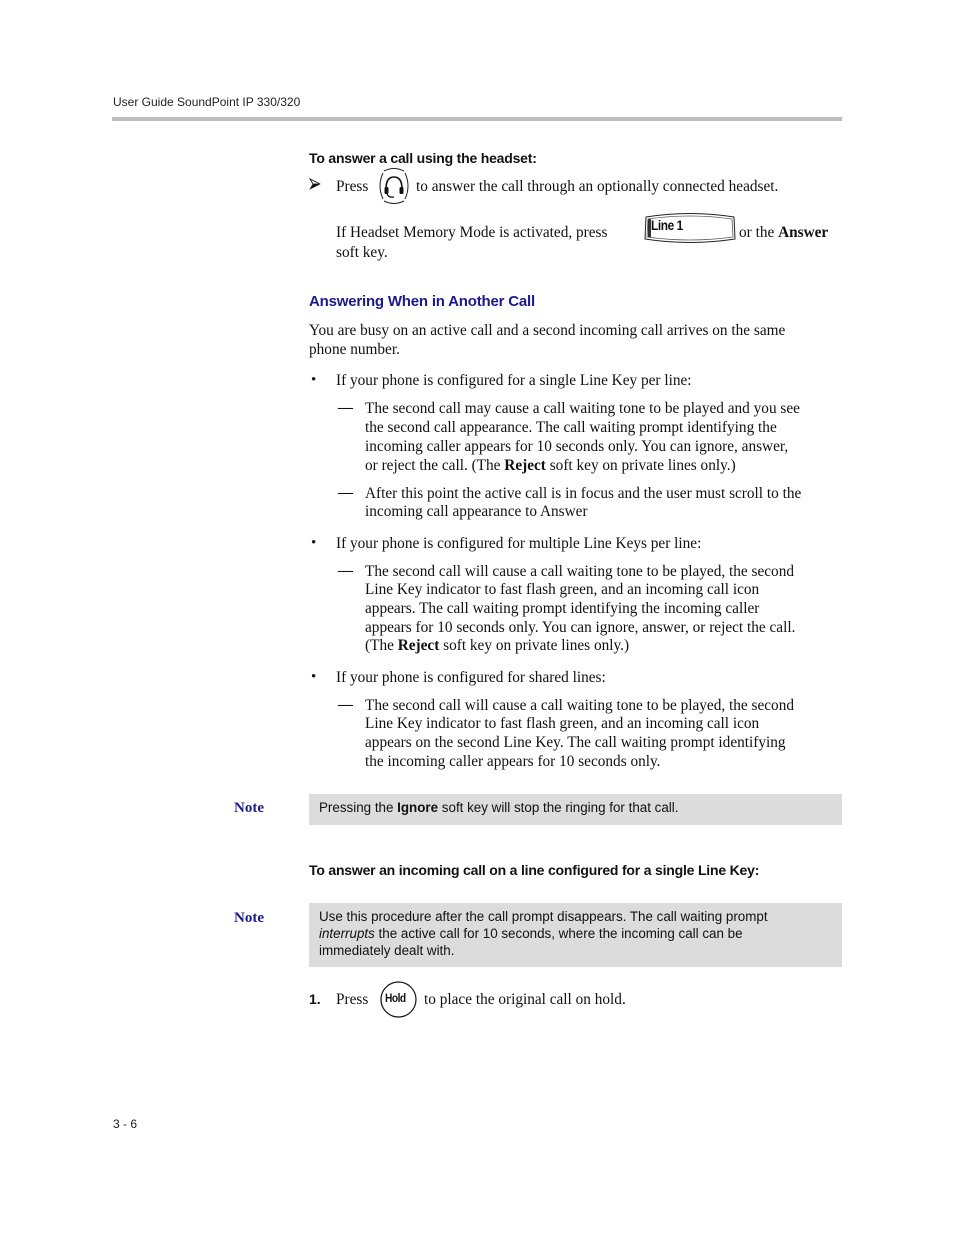 The width and height of the screenshot is (954, 1235). What do you see at coordinates (315, 184) in the screenshot?
I see `arrow-bullet-icon` at bounding box center [315, 184].